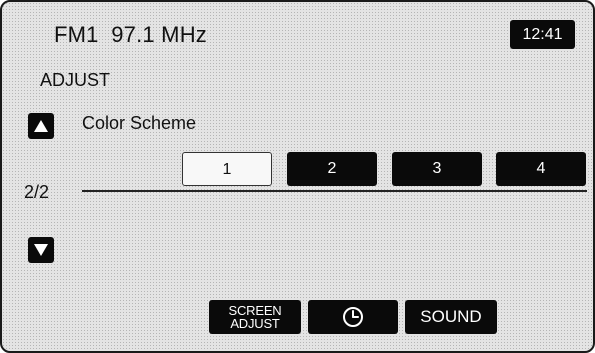 Image resolution: width=595 pixels, height=353 pixels. I want to click on color-scheme-option-1: 1, so click(227, 169).